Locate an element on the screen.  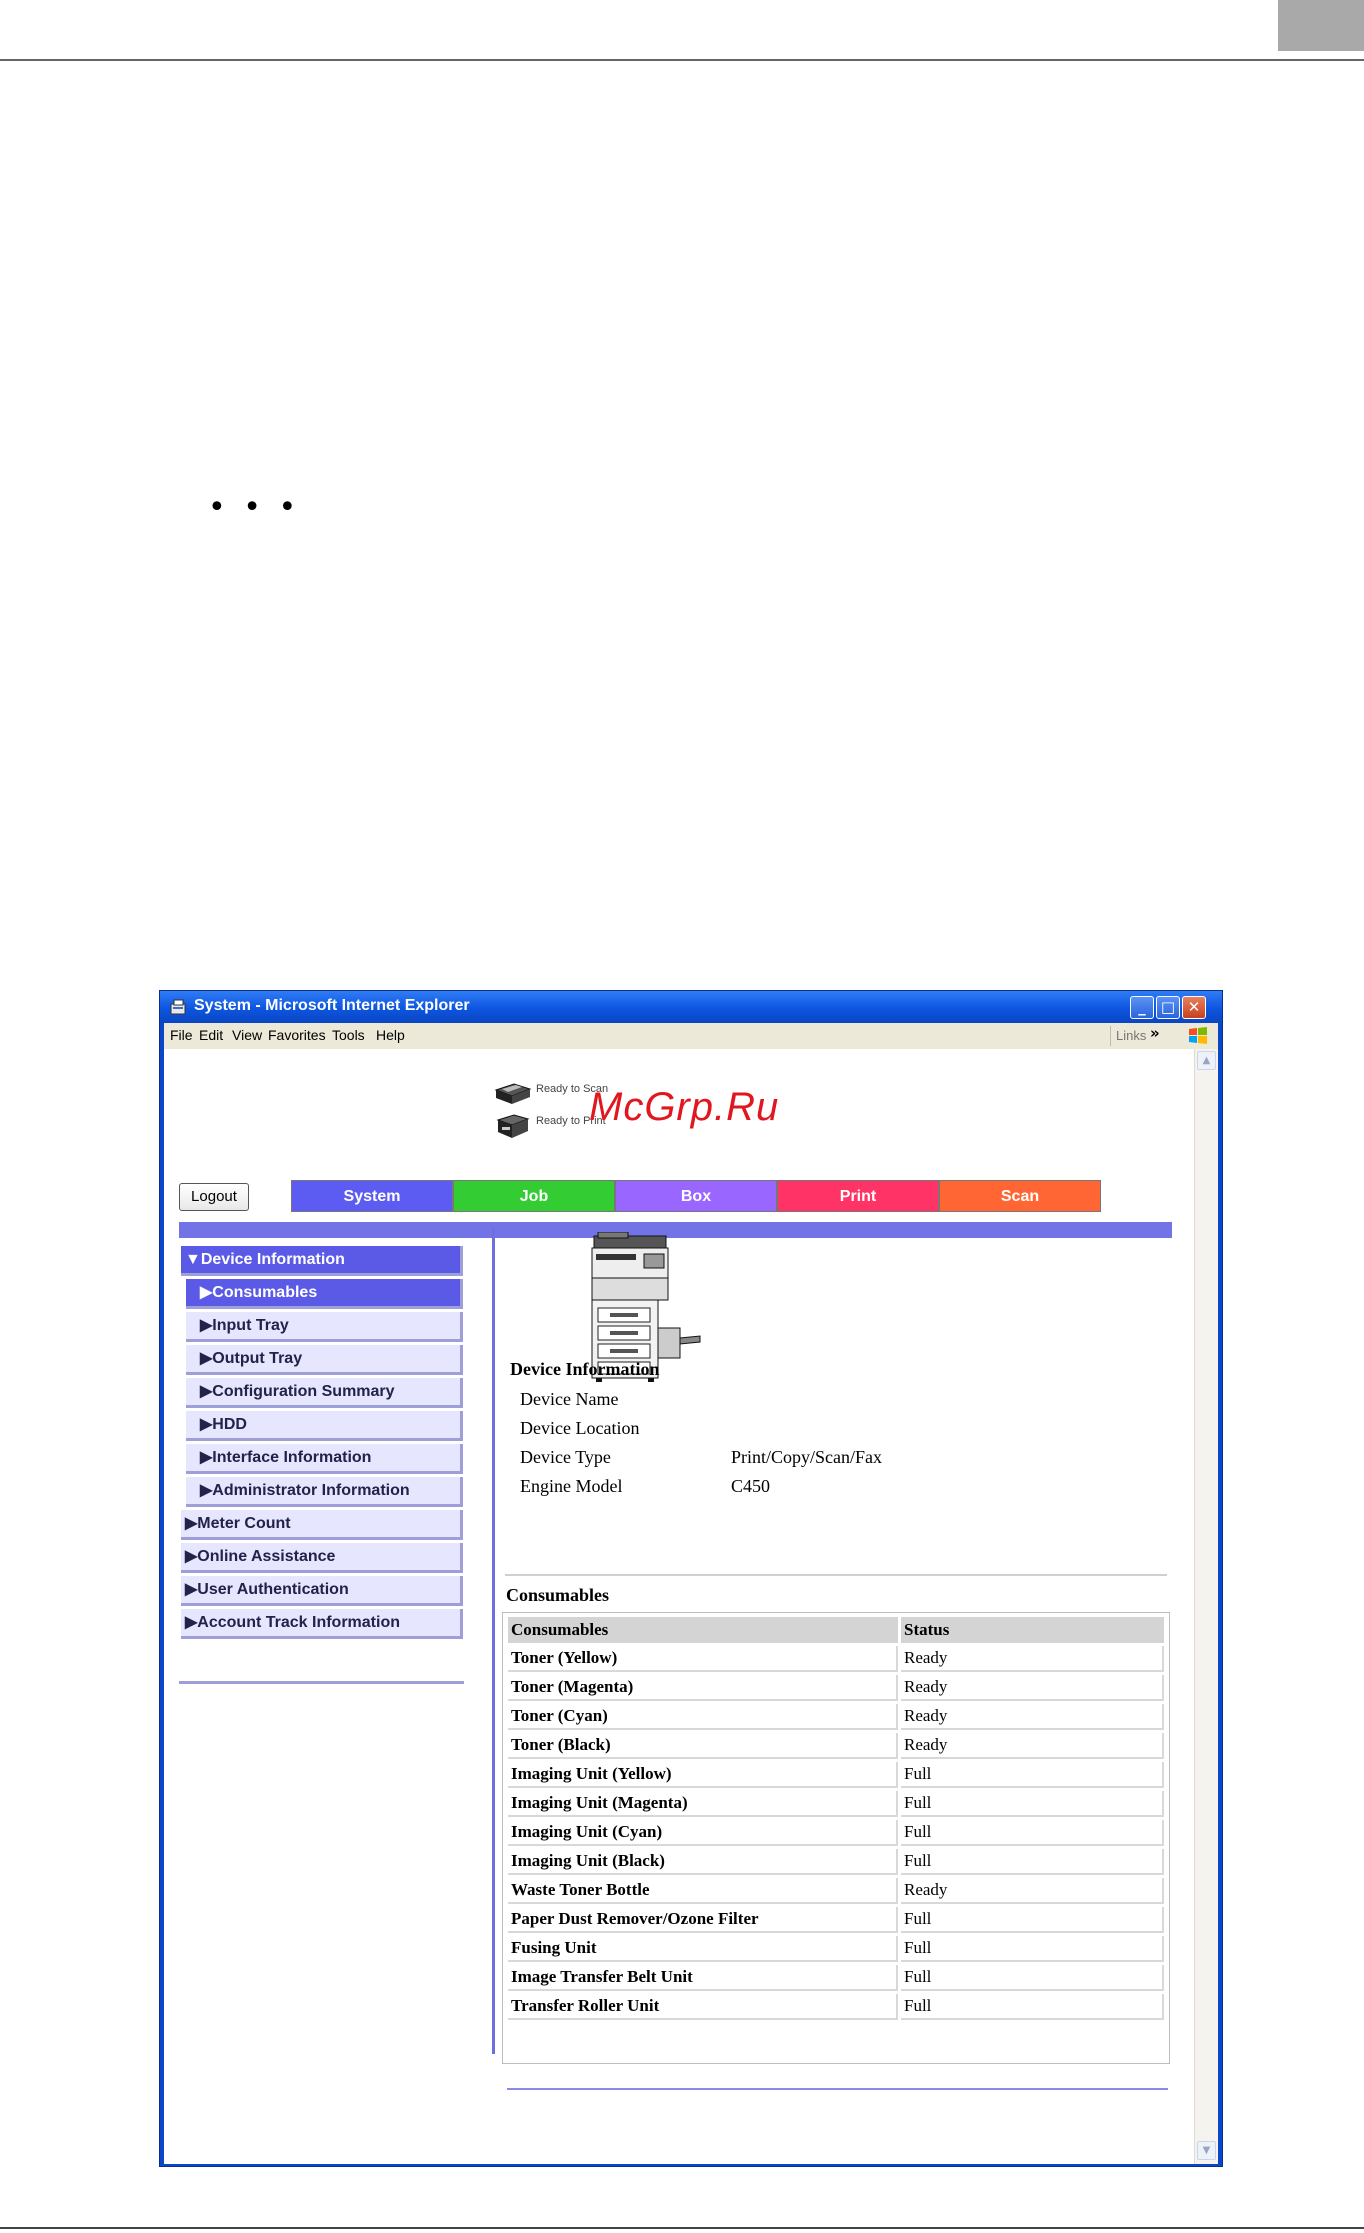
maximize-button: □ is located at coordinates (1168, 1007).